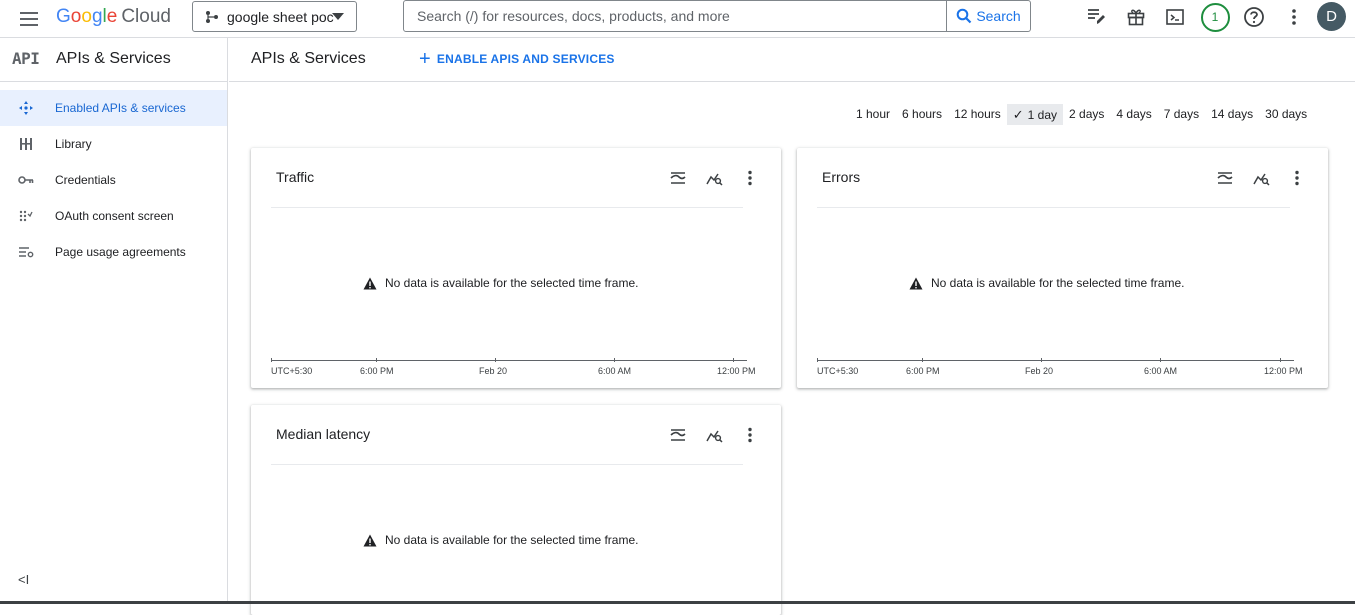 The image size is (1355, 615). Describe the element at coordinates (922, 114) in the screenshot. I see `timeframe-option: 6 hours` at that location.